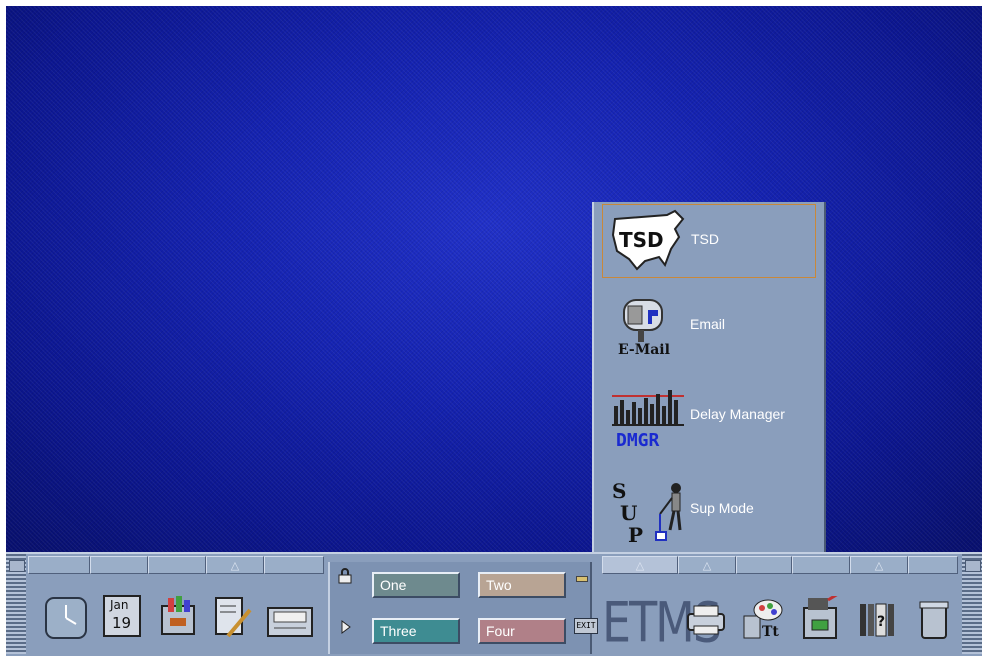 This screenshot has height=656, width=982. I want to click on lock-icon, so click(345, 576).